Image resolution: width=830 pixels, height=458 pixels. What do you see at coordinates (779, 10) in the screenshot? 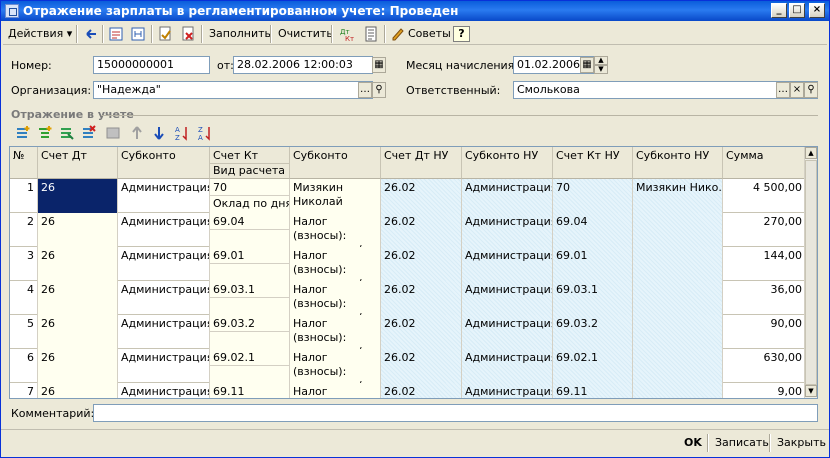
I see `minimize-button: _` at bounding box center [779, 10].